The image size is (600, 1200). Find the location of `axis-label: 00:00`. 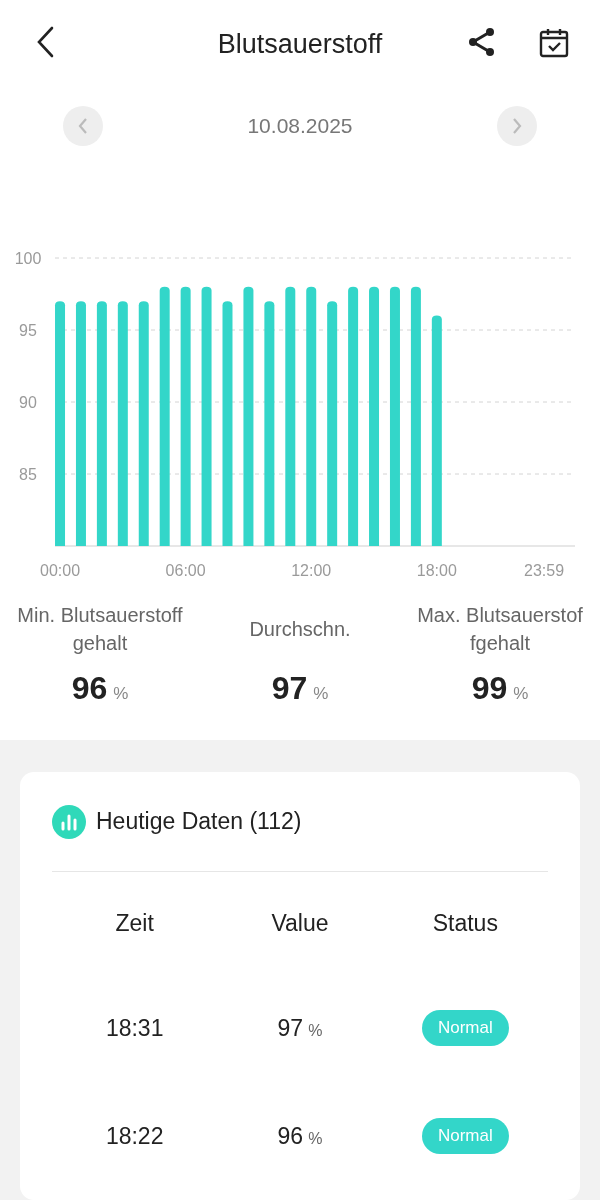

axis-label: 00:00 is located at coordinates (60, 570).